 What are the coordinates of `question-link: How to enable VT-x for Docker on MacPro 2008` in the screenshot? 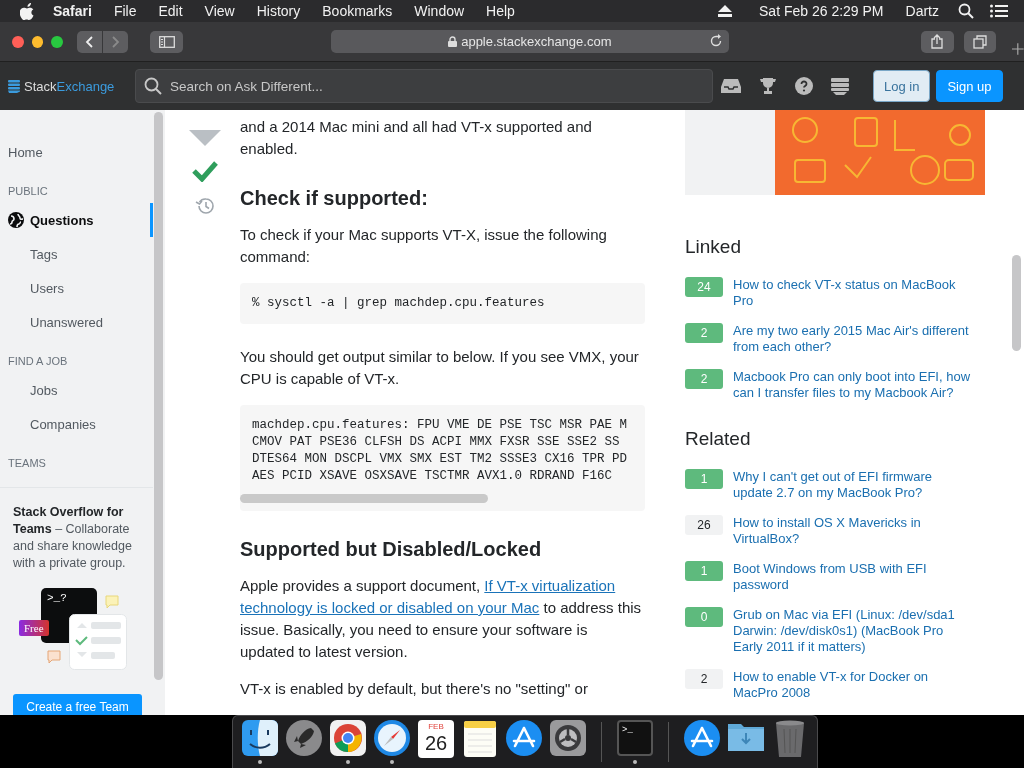 It's located at (853, 685).